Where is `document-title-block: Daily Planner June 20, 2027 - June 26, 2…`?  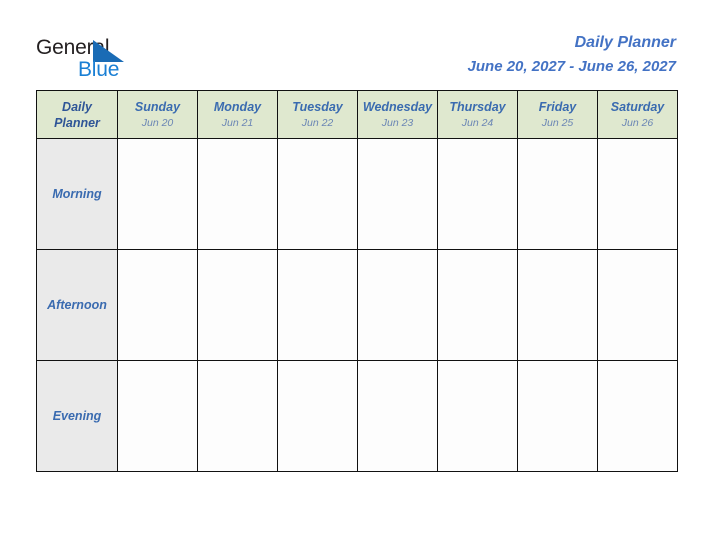
document-title-block: Daily Planner June 20, 2027 - June 26, 2… is located at coordinates (572, 54).